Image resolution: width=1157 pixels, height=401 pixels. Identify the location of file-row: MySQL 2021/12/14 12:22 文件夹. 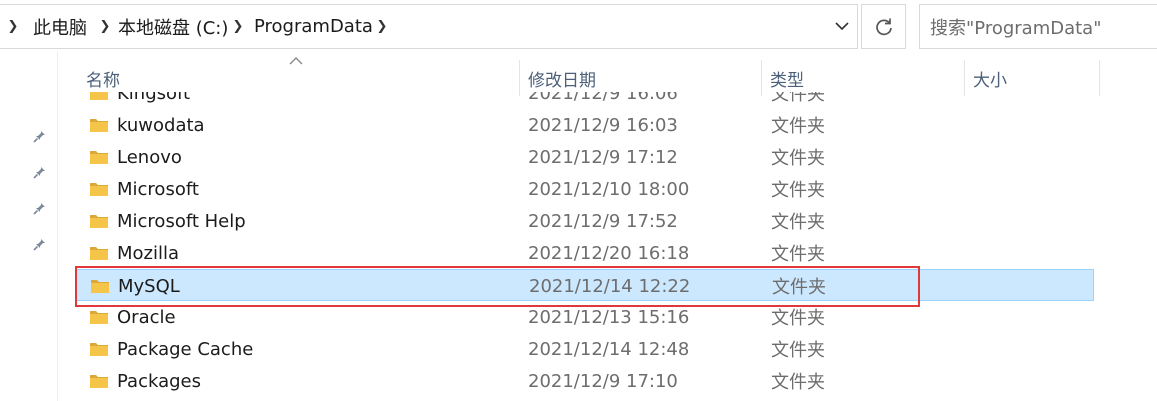
(585, 285).